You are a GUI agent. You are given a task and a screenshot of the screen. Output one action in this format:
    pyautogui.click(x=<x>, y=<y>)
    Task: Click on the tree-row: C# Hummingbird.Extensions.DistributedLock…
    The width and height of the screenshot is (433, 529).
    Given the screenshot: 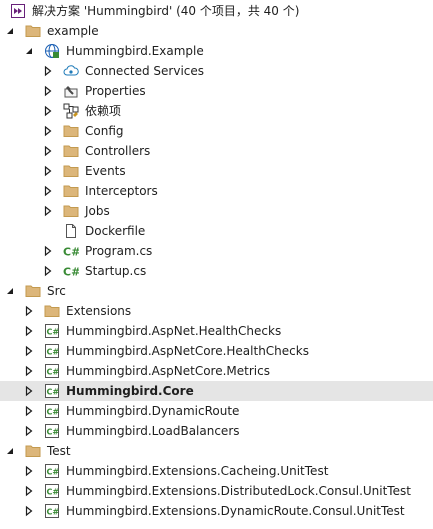 What is the action you would take?
    pyautogui.click(x=216, y=491)
    